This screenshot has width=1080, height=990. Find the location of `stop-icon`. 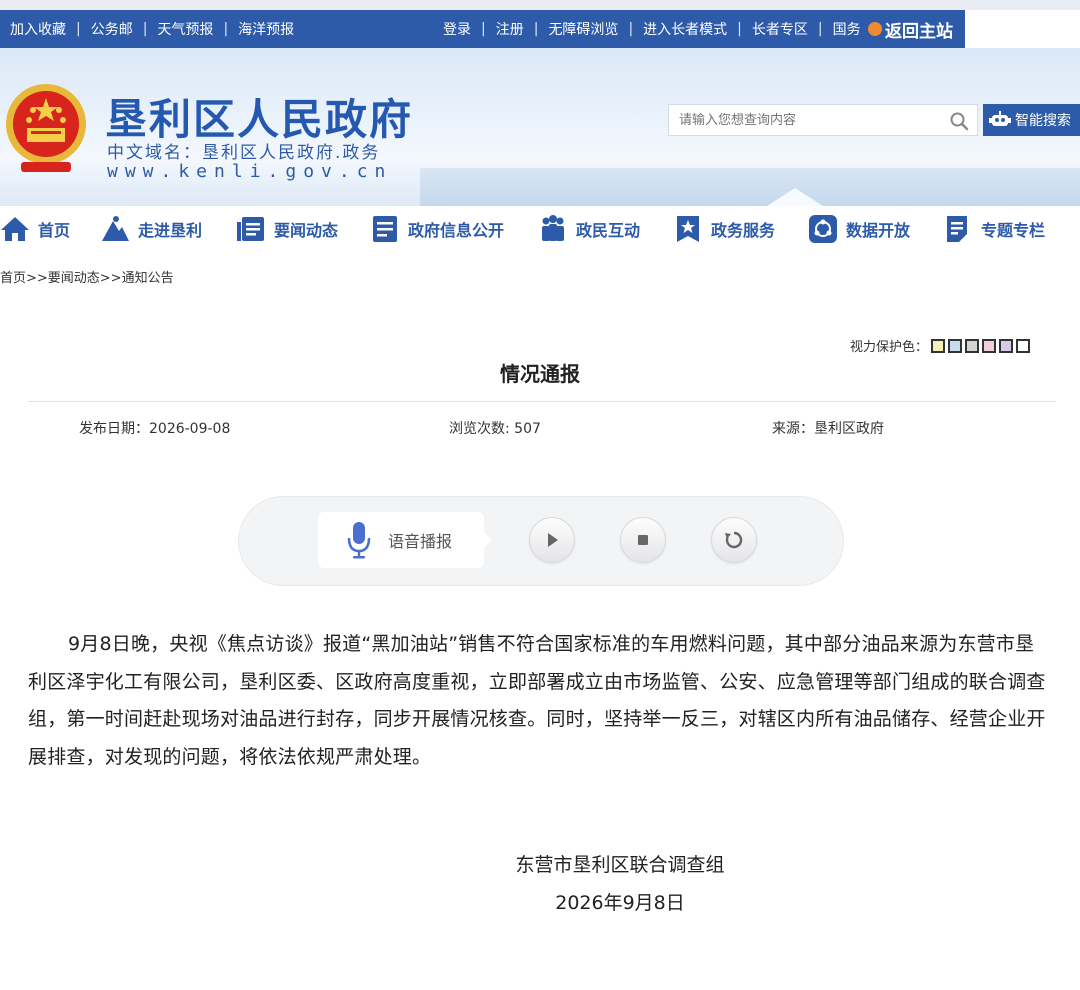

stop-icon is located at coordinates (643, 540).